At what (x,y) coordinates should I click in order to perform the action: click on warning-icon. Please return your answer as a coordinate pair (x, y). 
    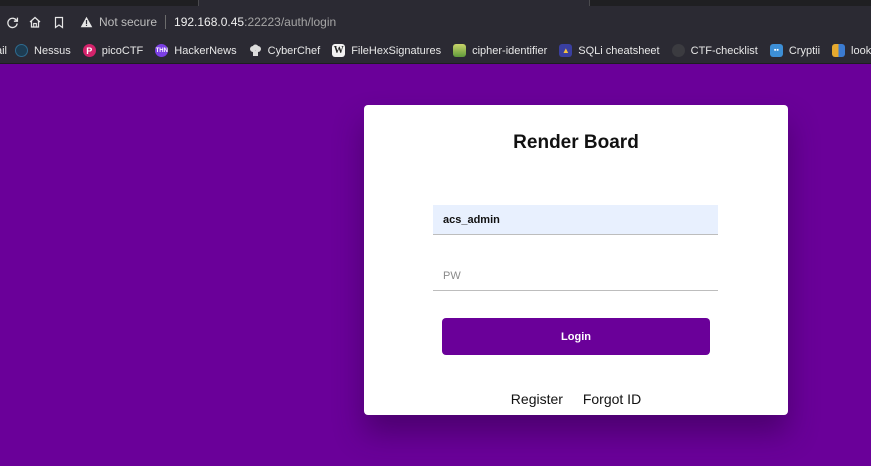
    Looking at the image, I should click on (86, 22).